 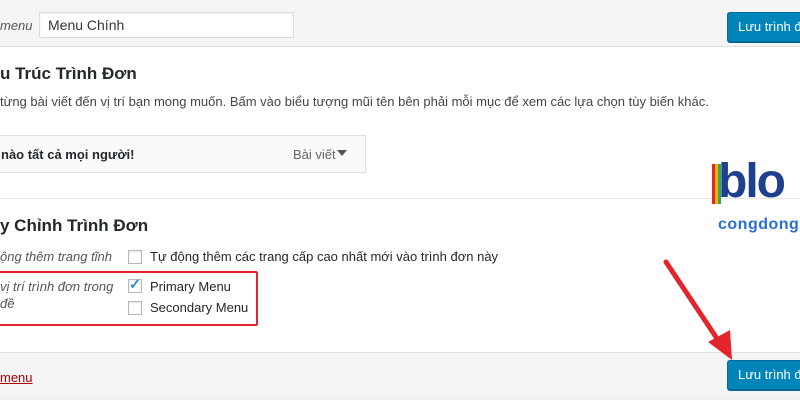 I want to click on expand-arrow-icon, so click(x=342, y=153).